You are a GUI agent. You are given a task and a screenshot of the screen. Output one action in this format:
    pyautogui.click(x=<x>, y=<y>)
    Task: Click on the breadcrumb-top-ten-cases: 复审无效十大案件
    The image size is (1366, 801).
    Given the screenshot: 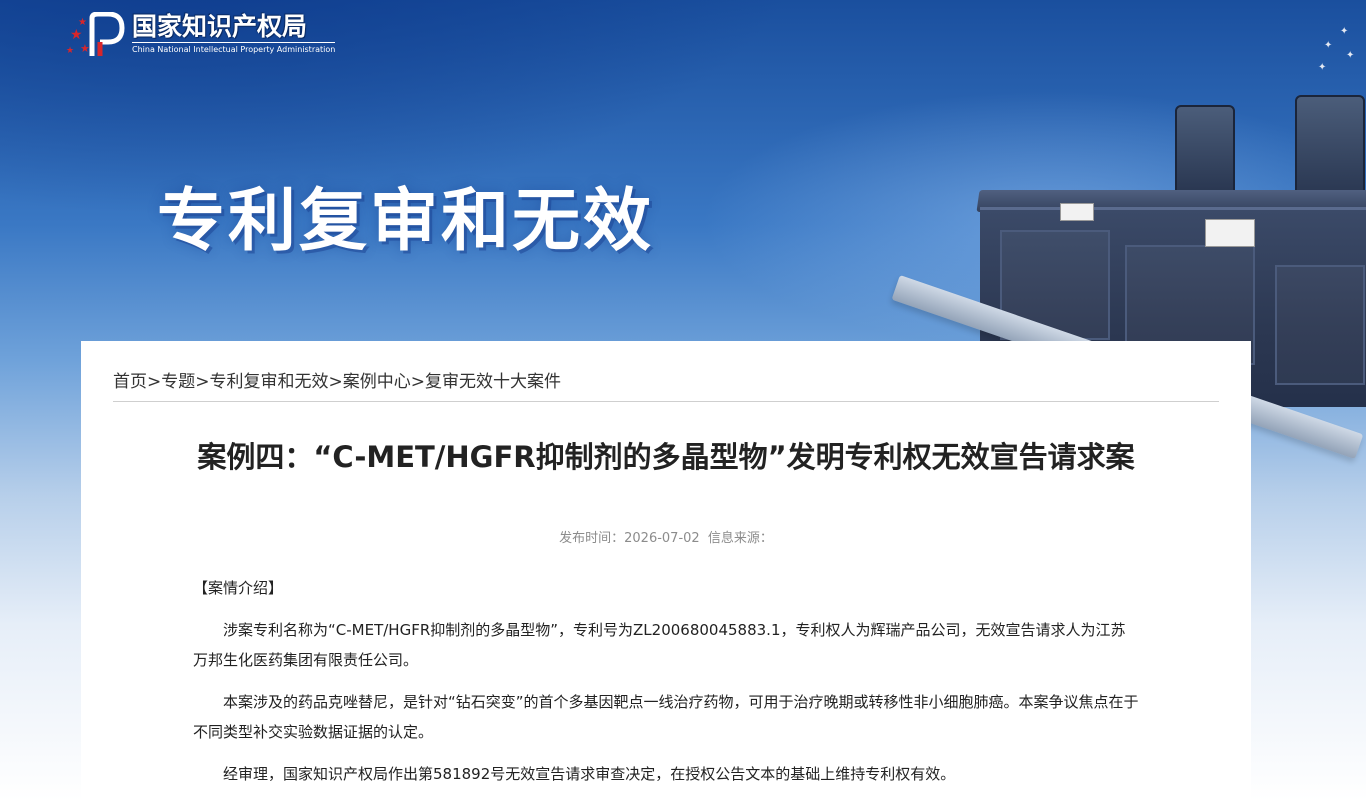 What is the action you would take?
    pyautogui.click(x=493, y=382)
    